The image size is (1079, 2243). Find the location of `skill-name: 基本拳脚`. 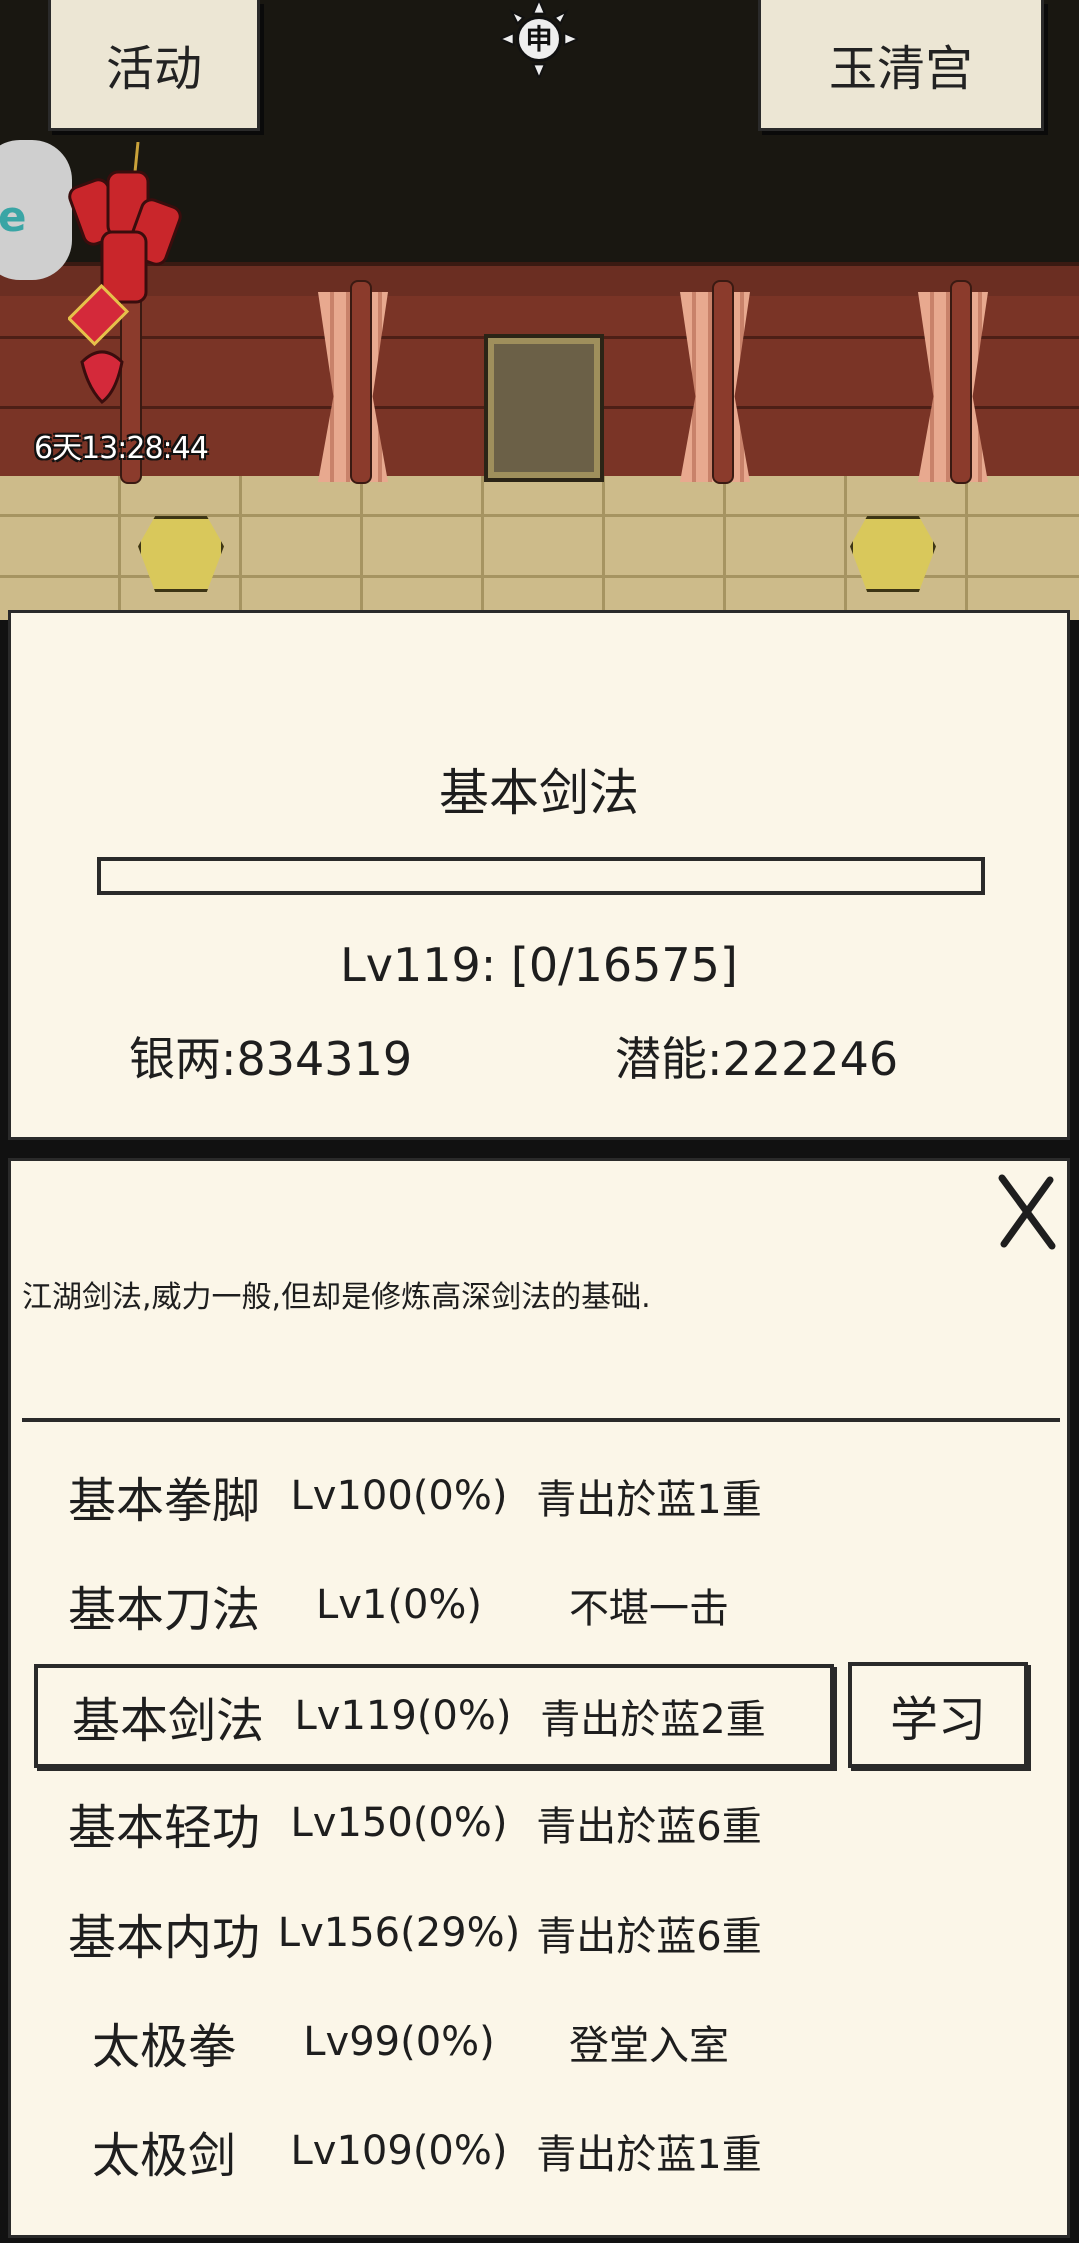

skill-name: 基本拳脚 is located at coordinates (163, 1501).